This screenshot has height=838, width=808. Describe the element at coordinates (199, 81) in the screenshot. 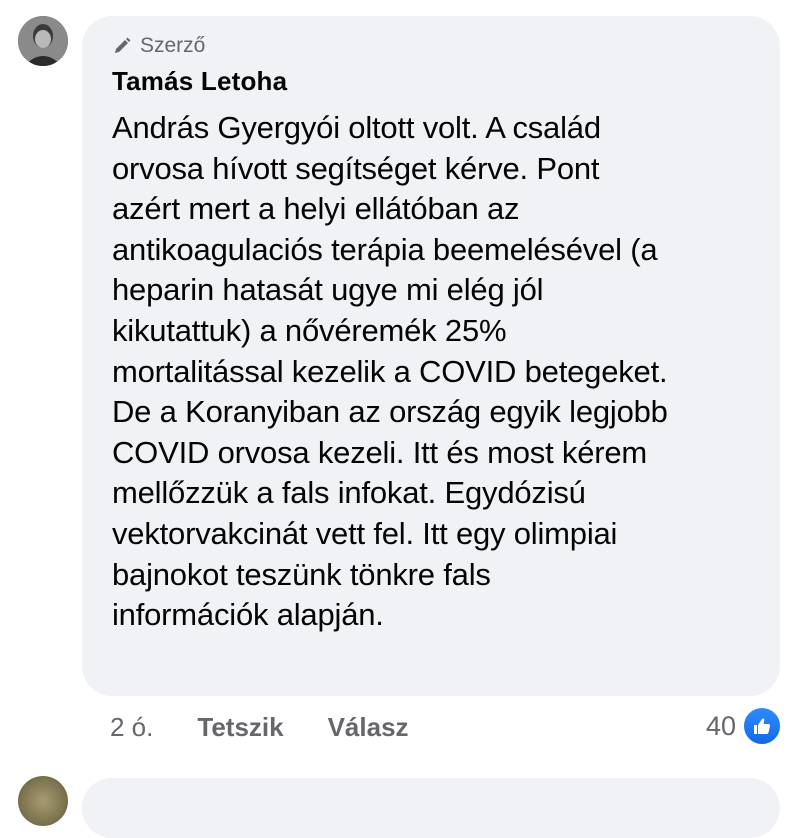

I see `author-name: Tamás Letoha` at that location.